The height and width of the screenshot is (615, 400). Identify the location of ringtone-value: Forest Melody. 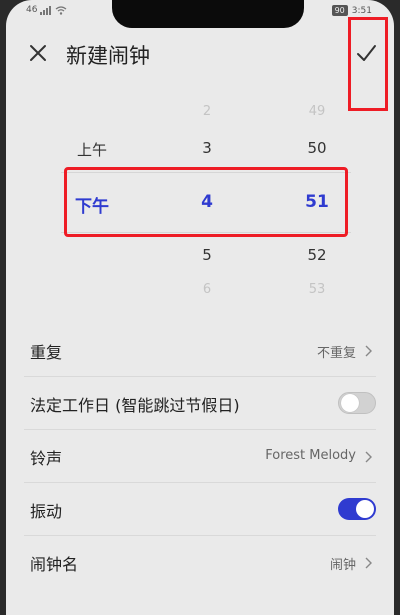
(310, 455).